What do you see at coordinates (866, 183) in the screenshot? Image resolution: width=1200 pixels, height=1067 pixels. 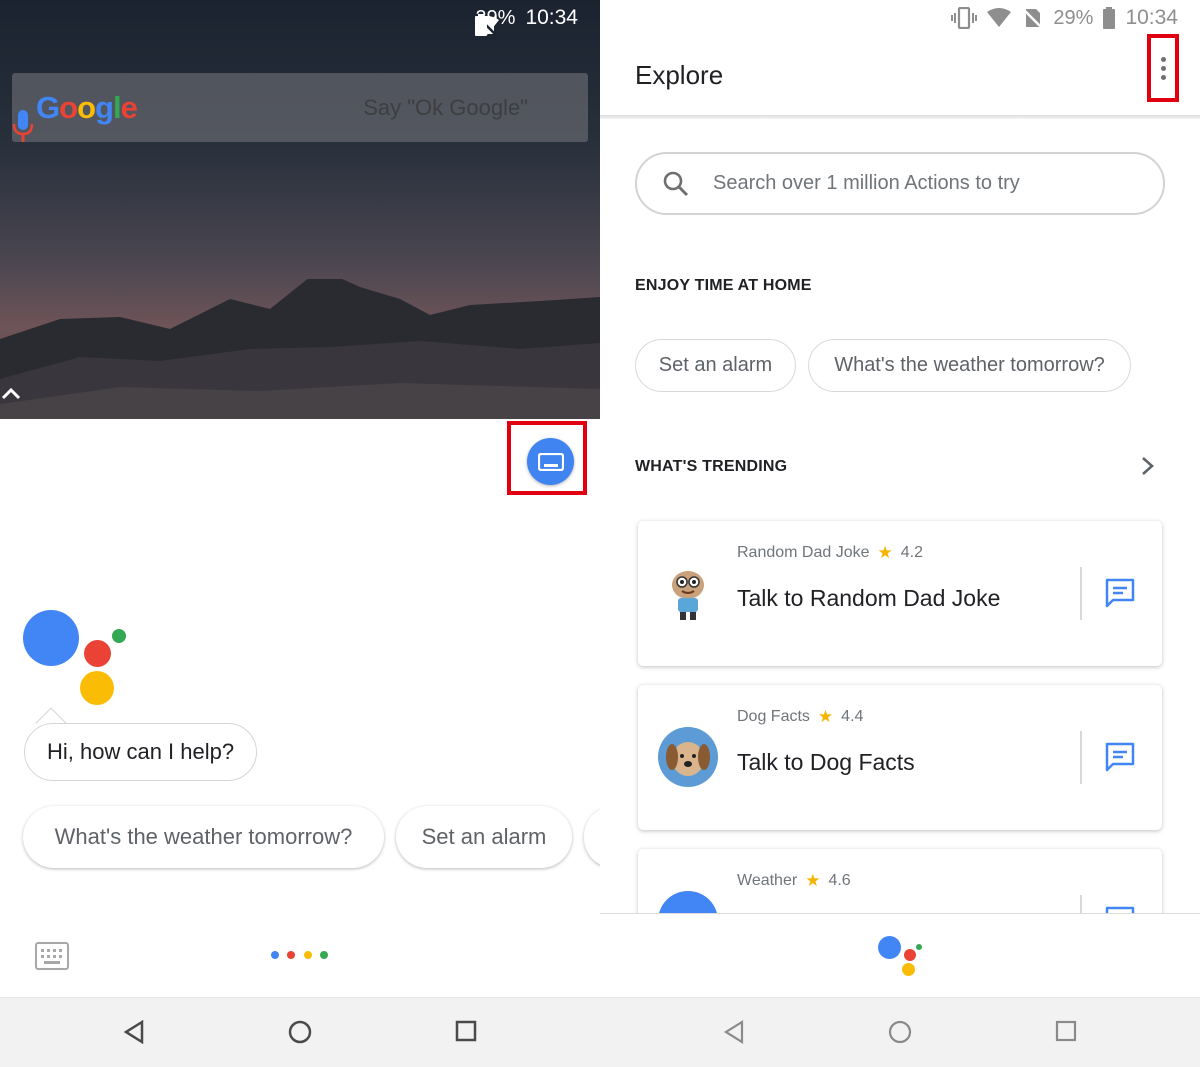 I see `search-placeholder: Search over 1 million Actions to try` at bounding box center [866, 183].